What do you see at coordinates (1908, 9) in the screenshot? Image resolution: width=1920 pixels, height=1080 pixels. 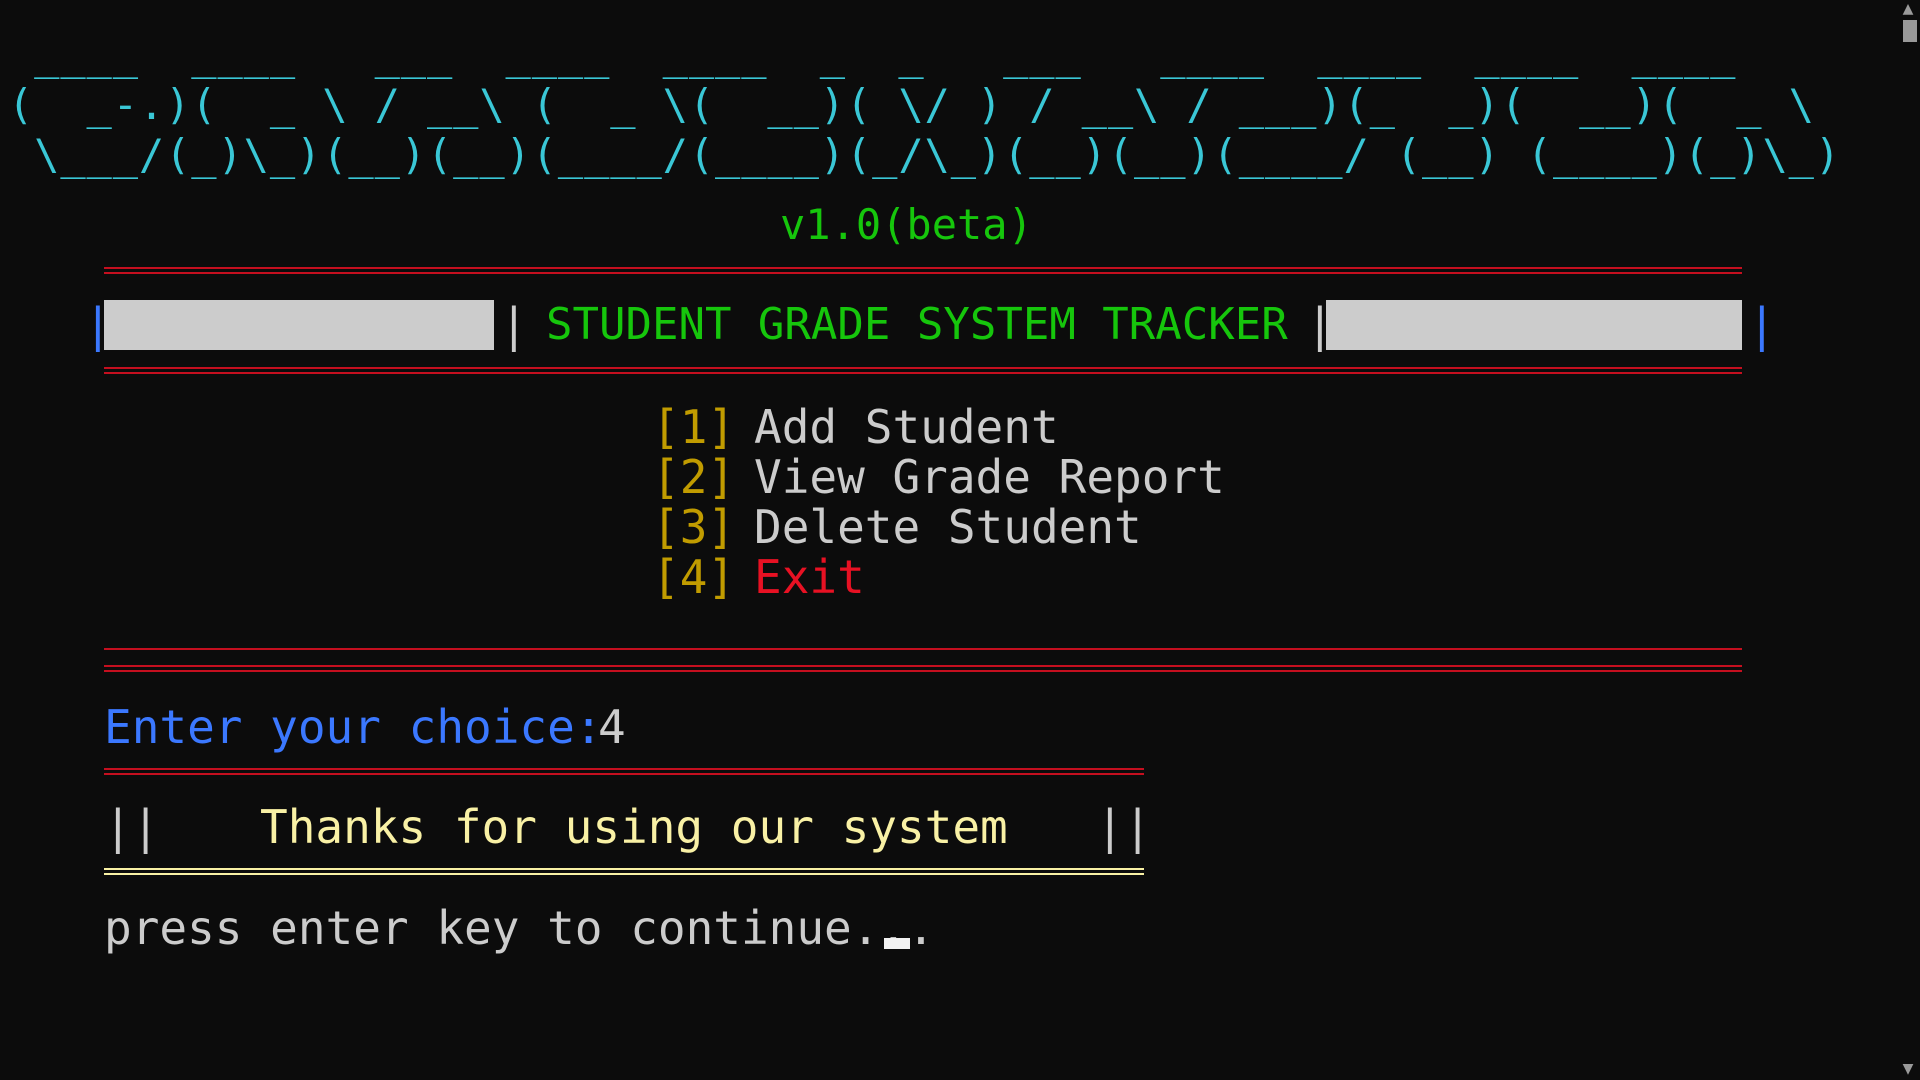 I see `scroll-up-arrow-icon: ▲` at bounding box center [1908, 9].